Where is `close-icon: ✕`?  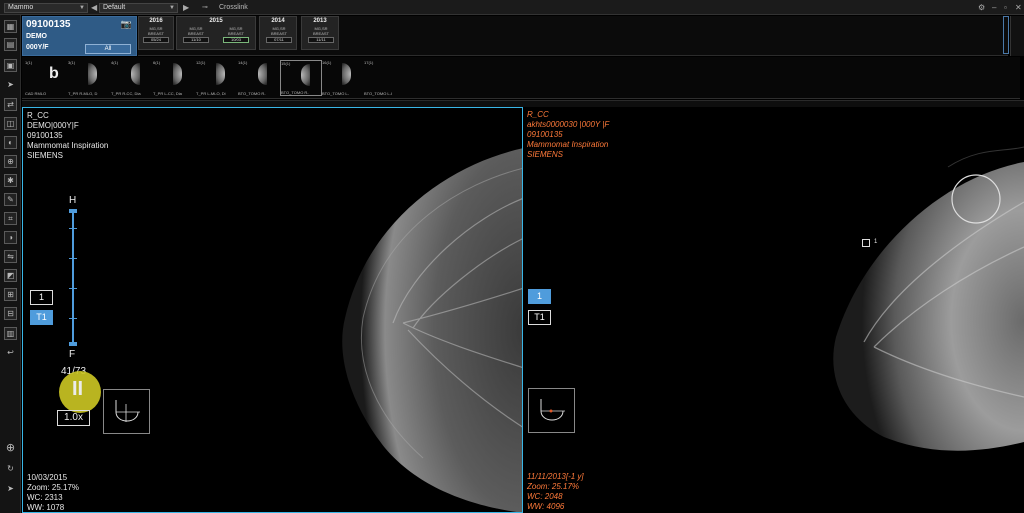
close-icon: ✕ is located at coordinates (1018, 7).